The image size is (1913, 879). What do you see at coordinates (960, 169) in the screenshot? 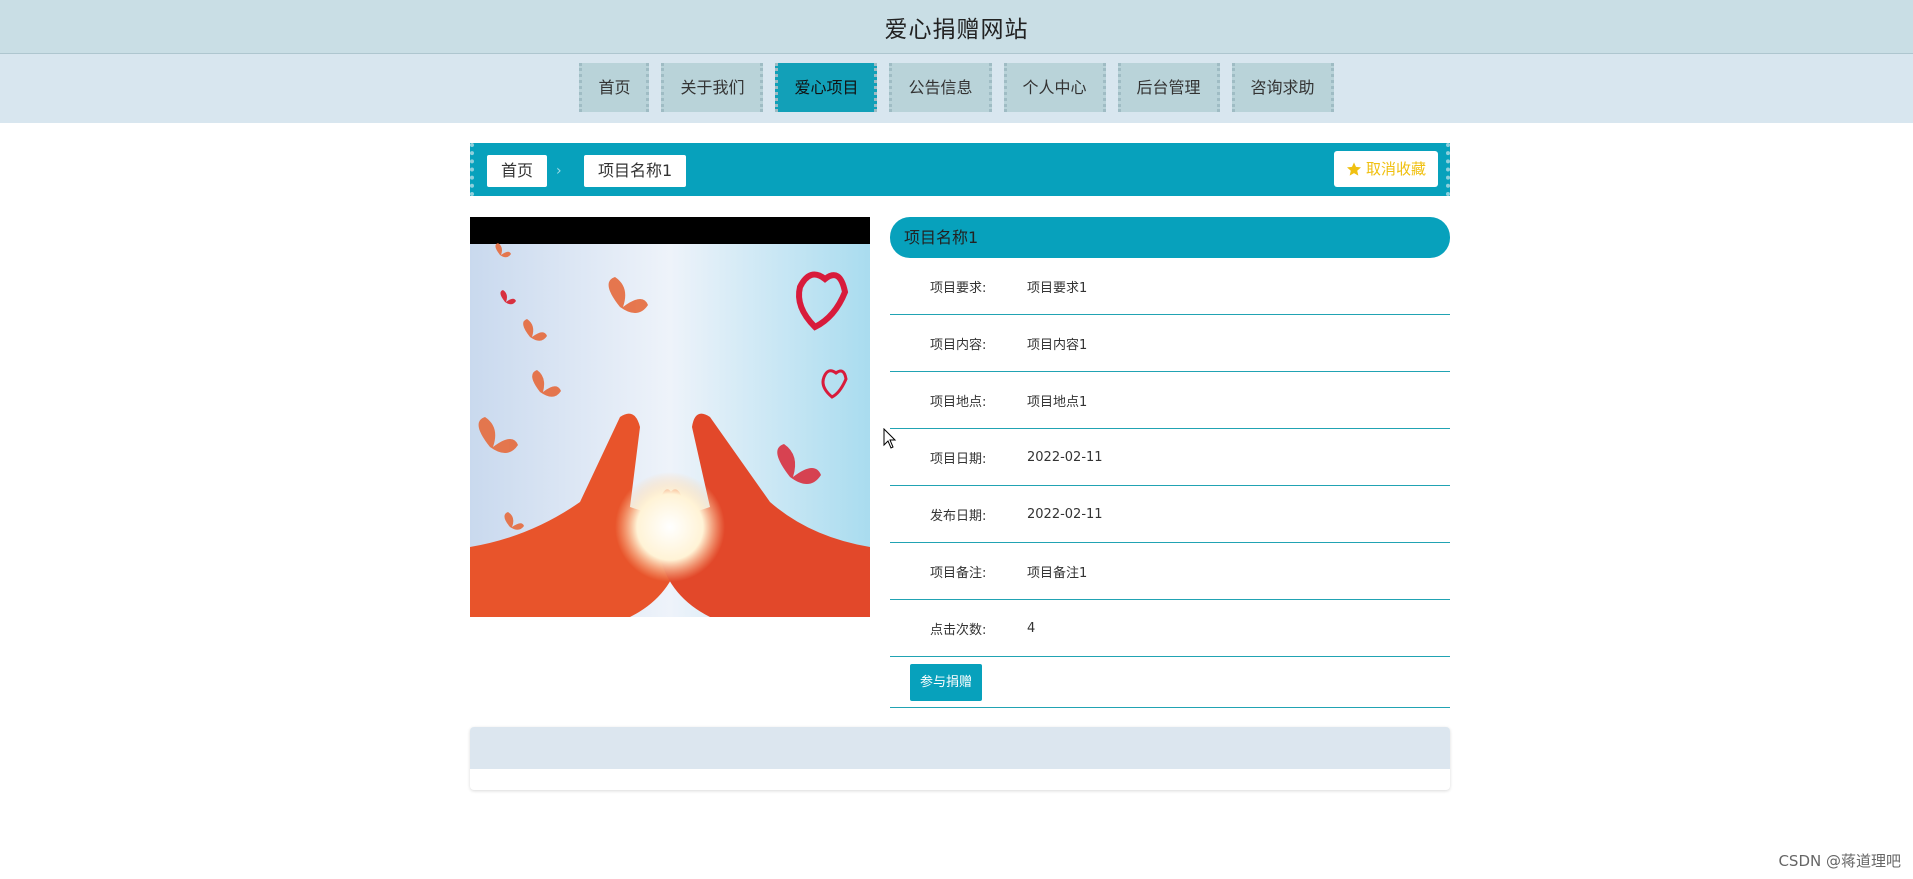
I see `breadcrumb: 首页 › 项目名称1 取消收藏` at bounding box center [960, 169].